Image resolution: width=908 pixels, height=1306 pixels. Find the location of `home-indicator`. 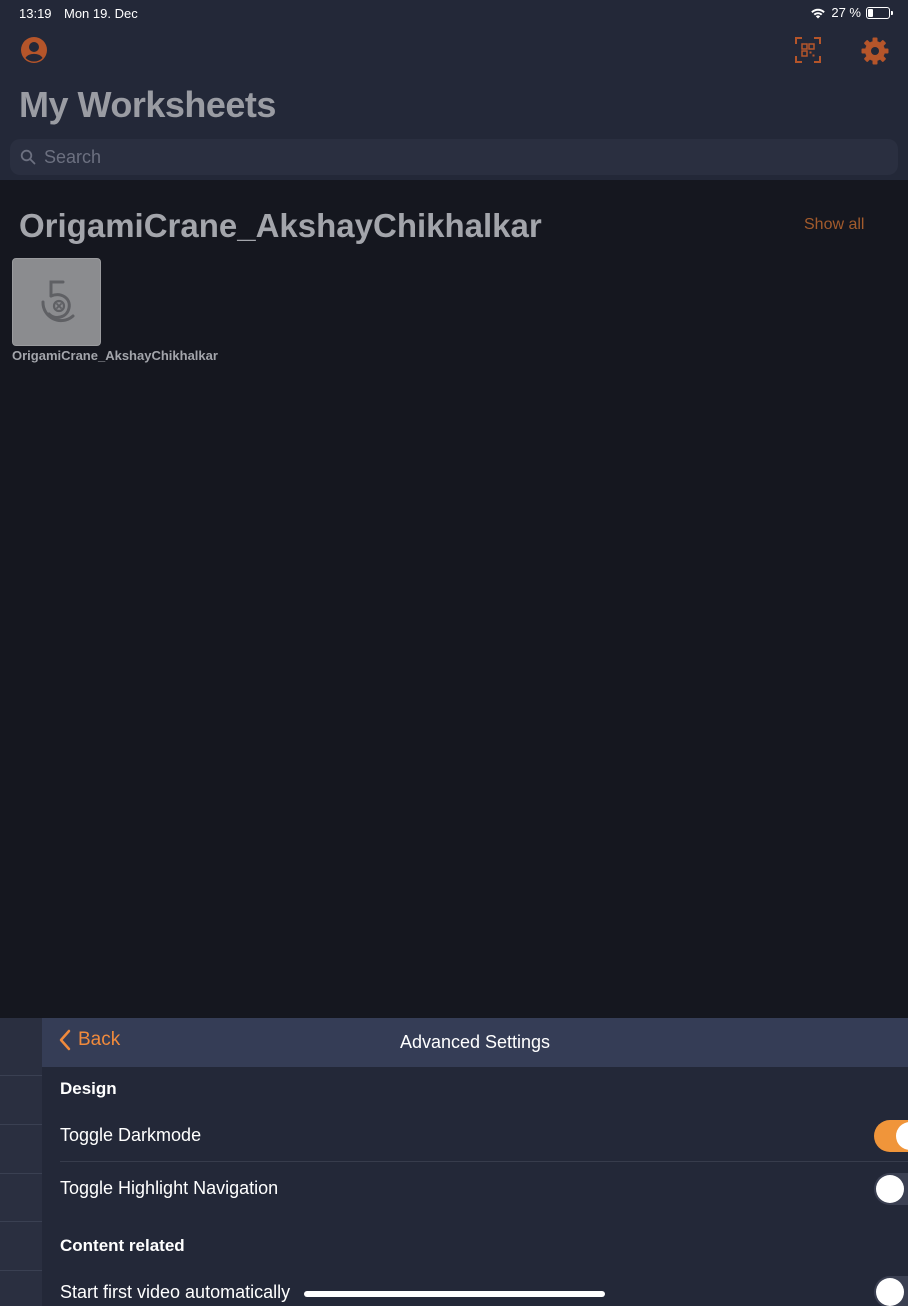

home-indicator is located at coordinates (454, 1294).